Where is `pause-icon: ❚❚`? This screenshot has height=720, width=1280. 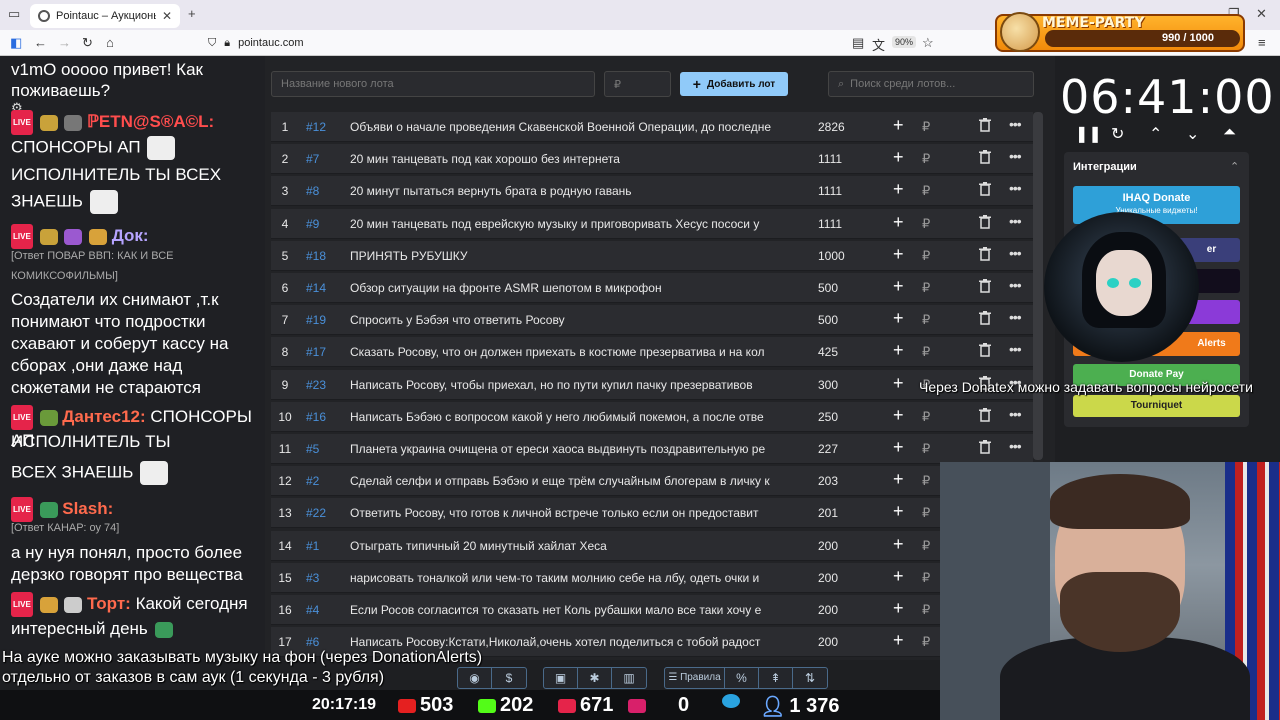 pause-icon: ❚❚ is located at coordinates (1088, 134).